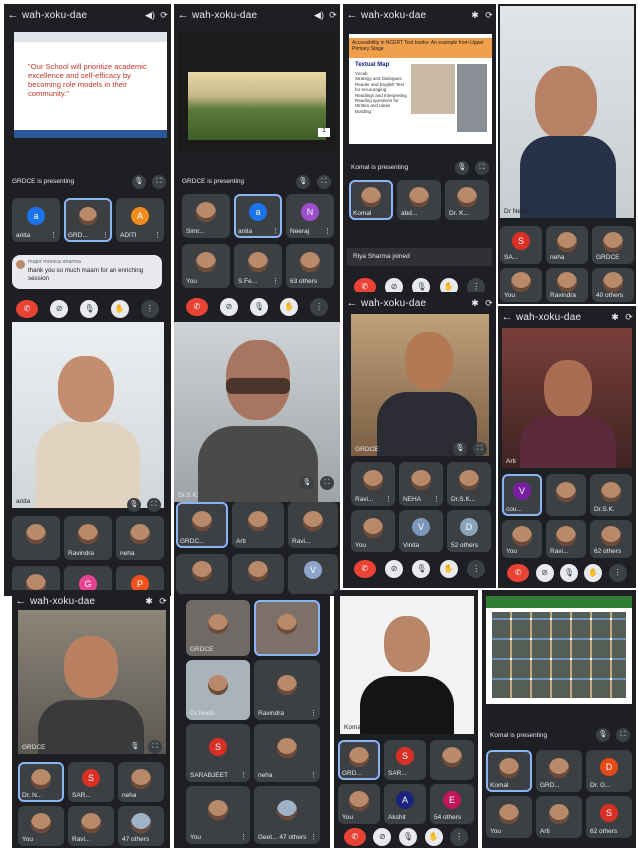 This screenshot has height=852, width=638. What do you see at coordinates (373, 484) in the screenshot?
I see `participant-tile: Ravi... ⋮` at bounding box center [373, 484].